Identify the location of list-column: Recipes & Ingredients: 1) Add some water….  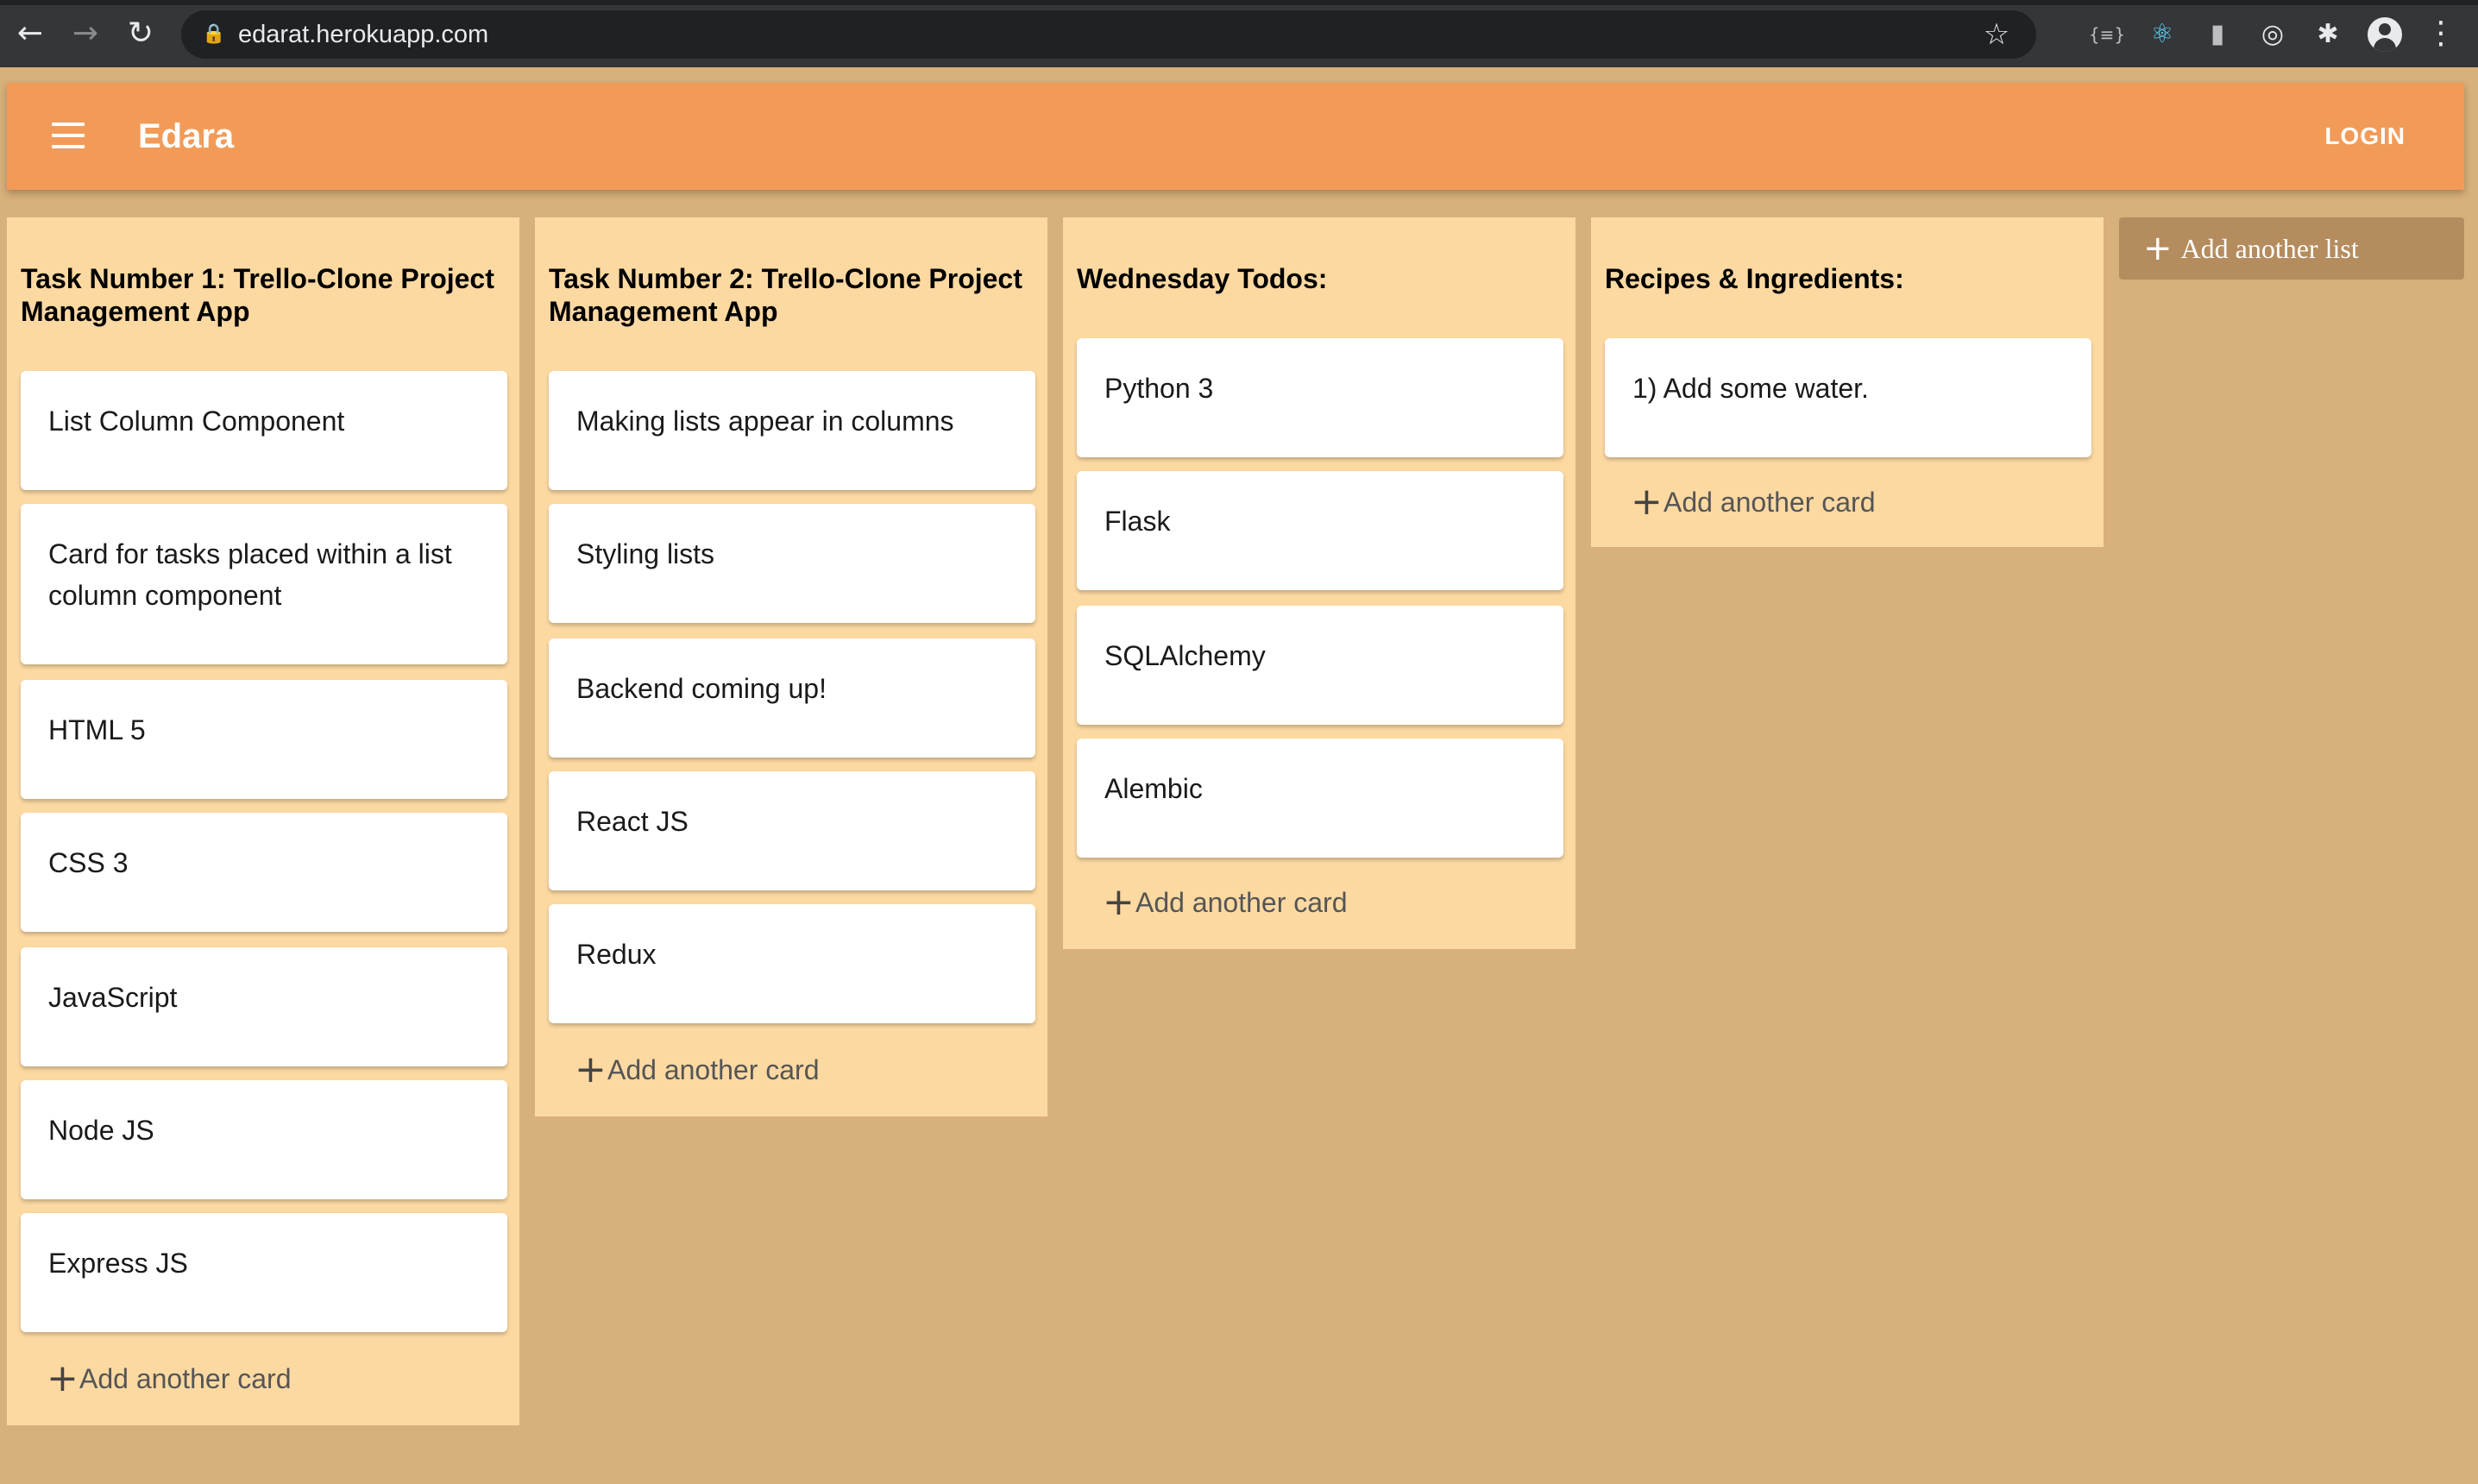
(1848, 382).